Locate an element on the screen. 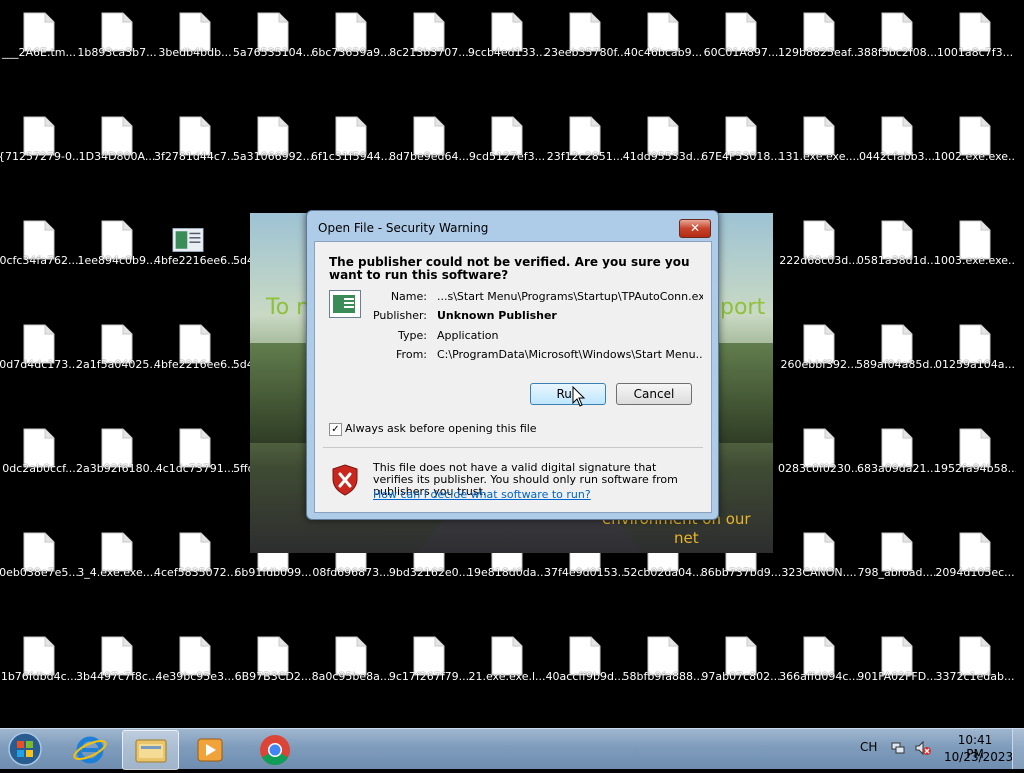 Image resolution: width=1024 pixels, height=773 pixels. dialog-titlebar: Open File - Security Warning ✕ is located at coordinates (512, 226).